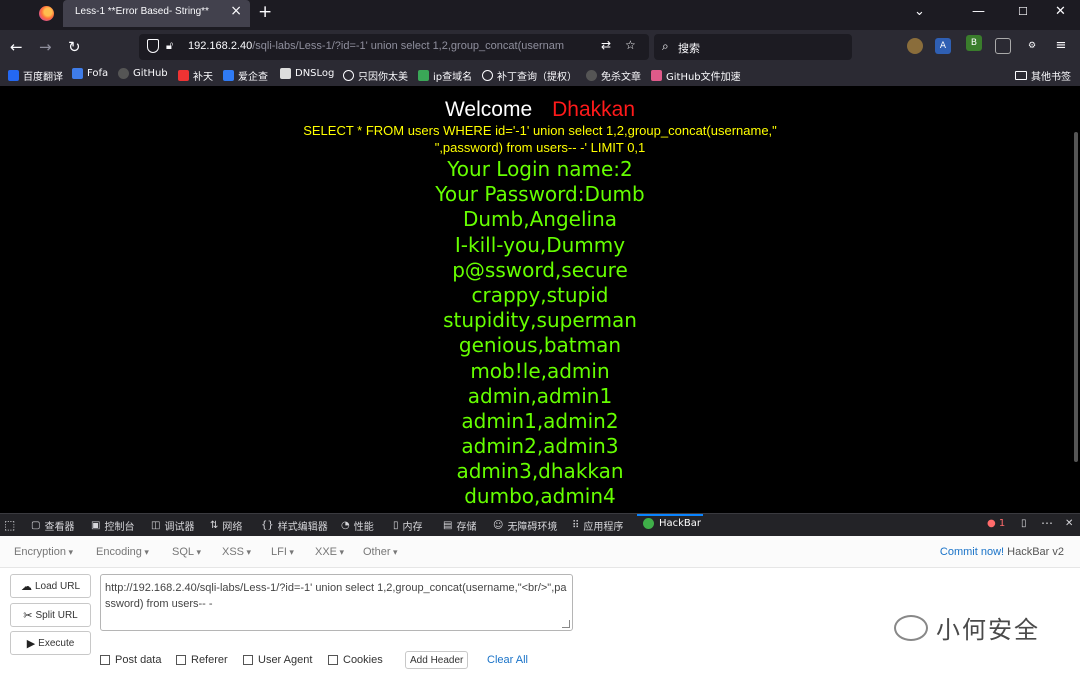 Image resolution: width=1080 pixels, height=675 pixels. I want to click on post-data-checkbox: Post data, so click(130, 660).